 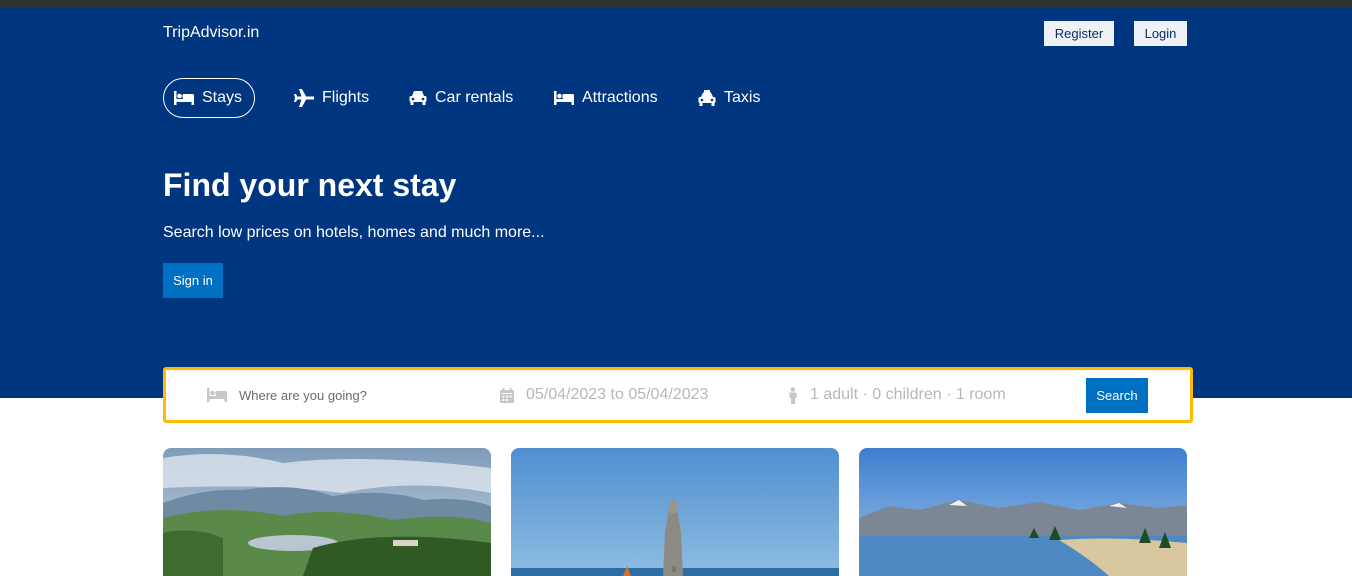 What do you see at coordinates (418, 98) in the screenshot?
I see `car-icon` at bounding box center [418, 98].